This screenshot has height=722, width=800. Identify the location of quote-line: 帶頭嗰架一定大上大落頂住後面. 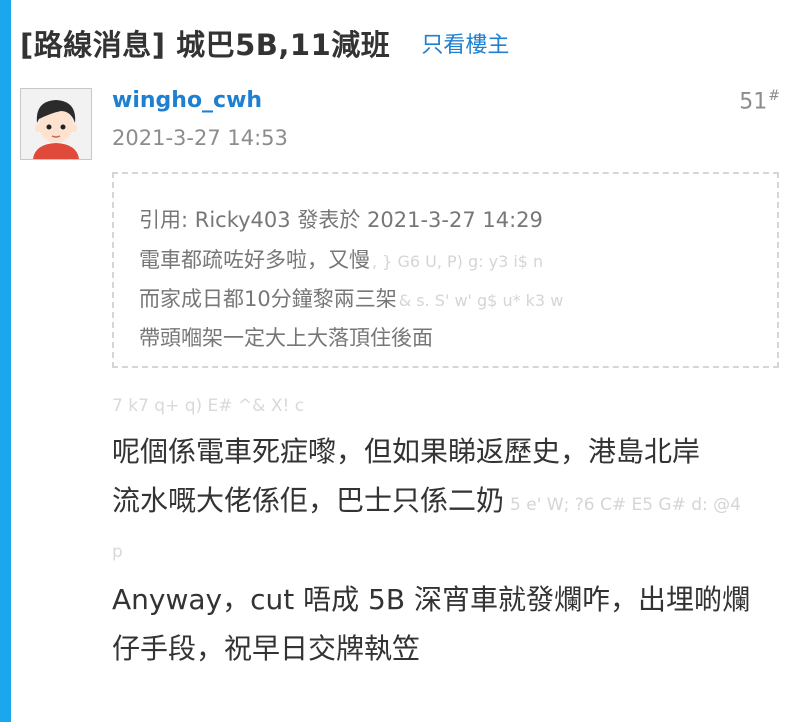
(286, 337).